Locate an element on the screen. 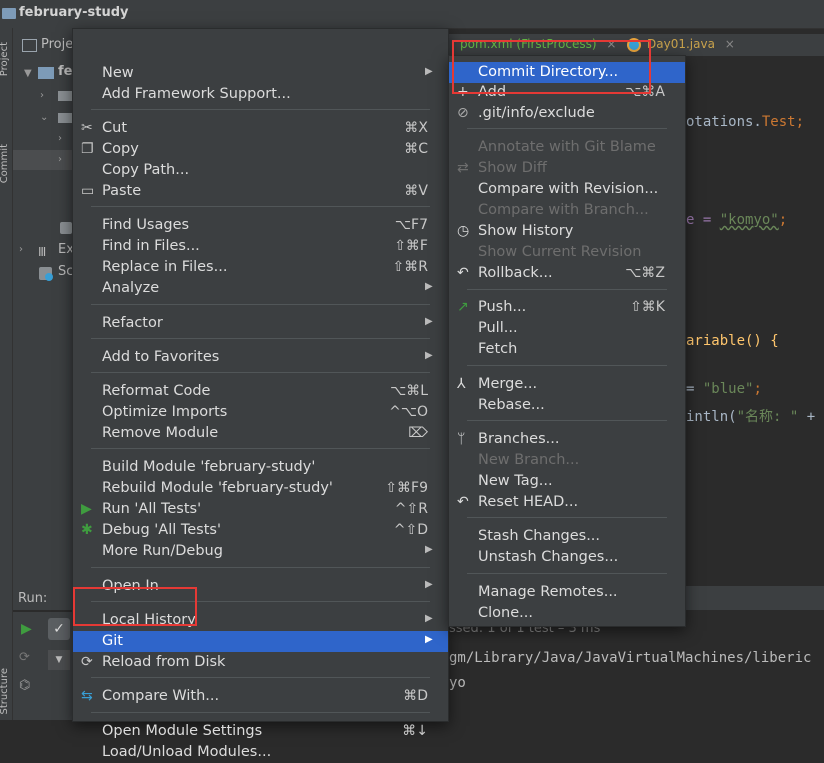 This screenshot has width=824, height=763. annotation-highlight-box is located at coordinates (551, 67).